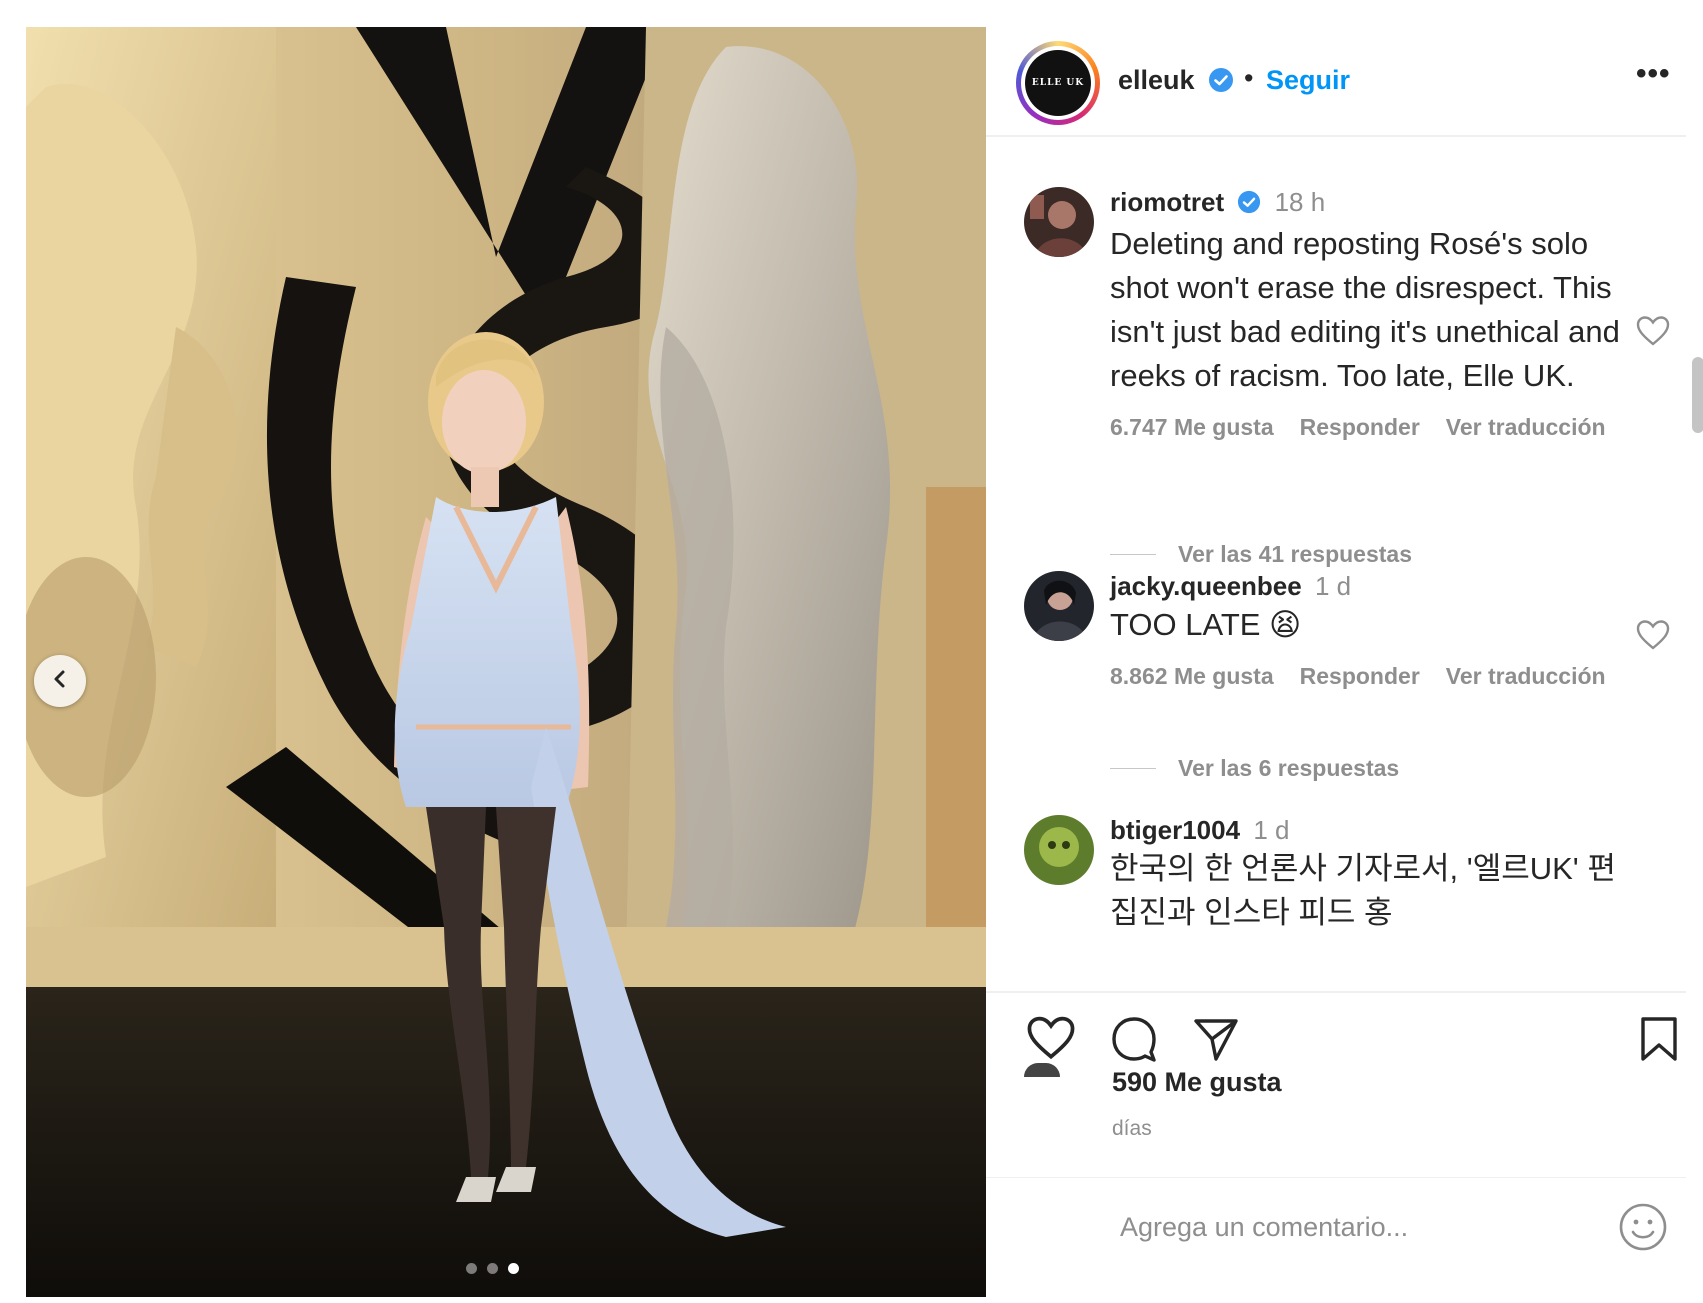  I want to click on heart-icon, so click(1051, 1040).